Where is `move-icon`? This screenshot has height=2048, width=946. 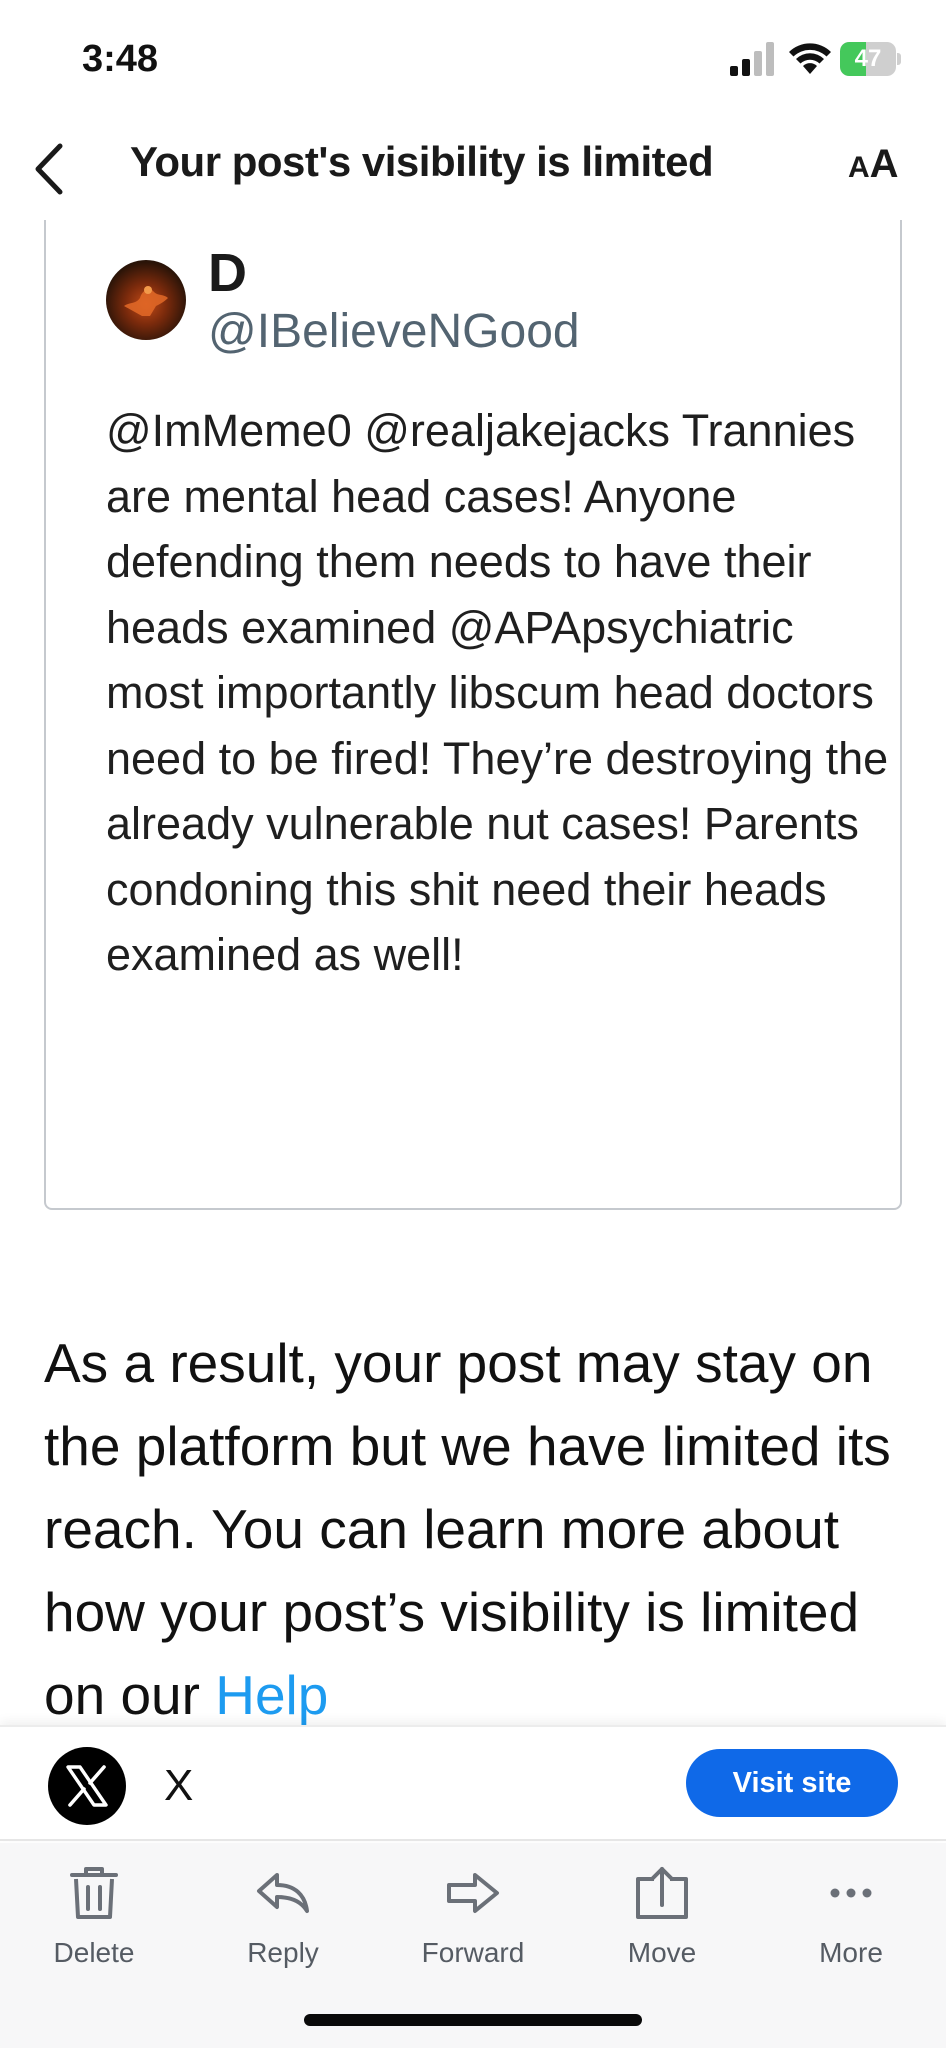 move-icon is located at coordinates (662, 1893).